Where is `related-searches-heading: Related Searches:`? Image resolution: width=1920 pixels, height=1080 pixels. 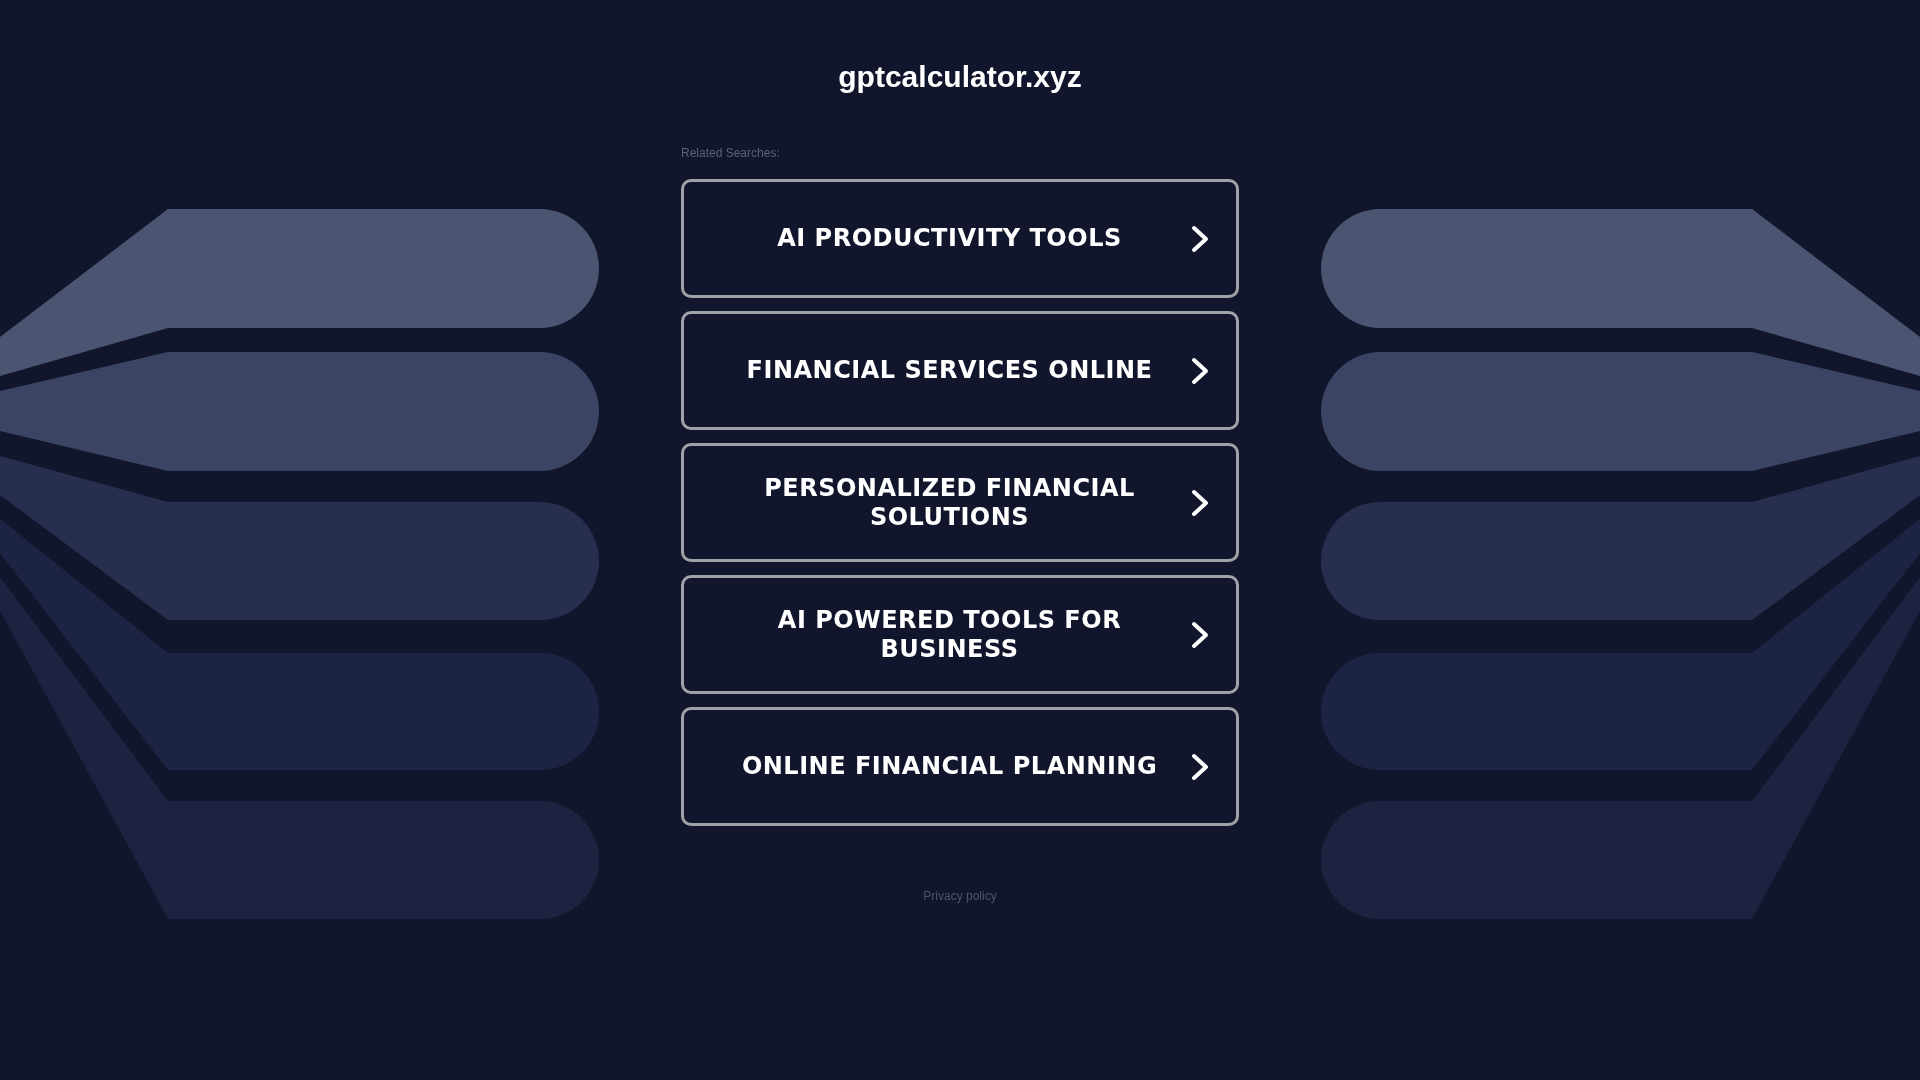
related-searches-heading: Related Searches: is located at coordinates (730, 153).